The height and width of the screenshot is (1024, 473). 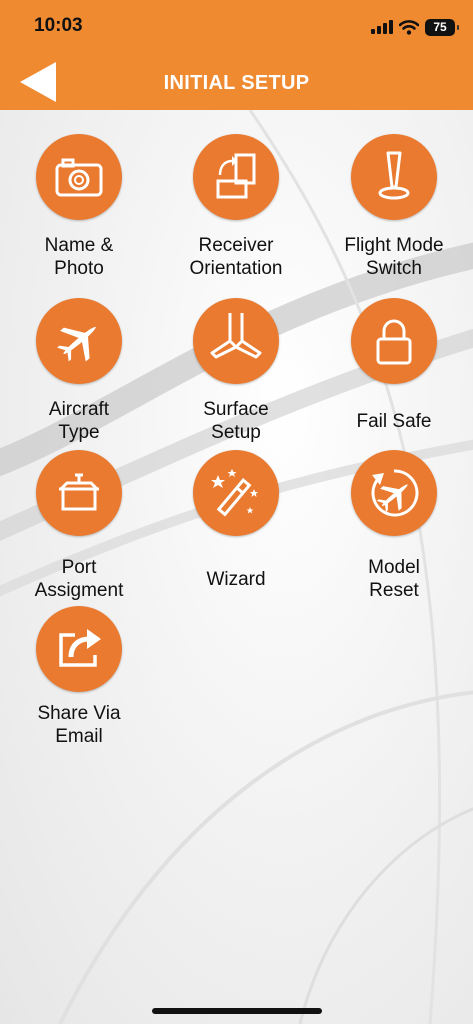 I want to click on tile-label: Model Reset, so click(x=394, y=579).